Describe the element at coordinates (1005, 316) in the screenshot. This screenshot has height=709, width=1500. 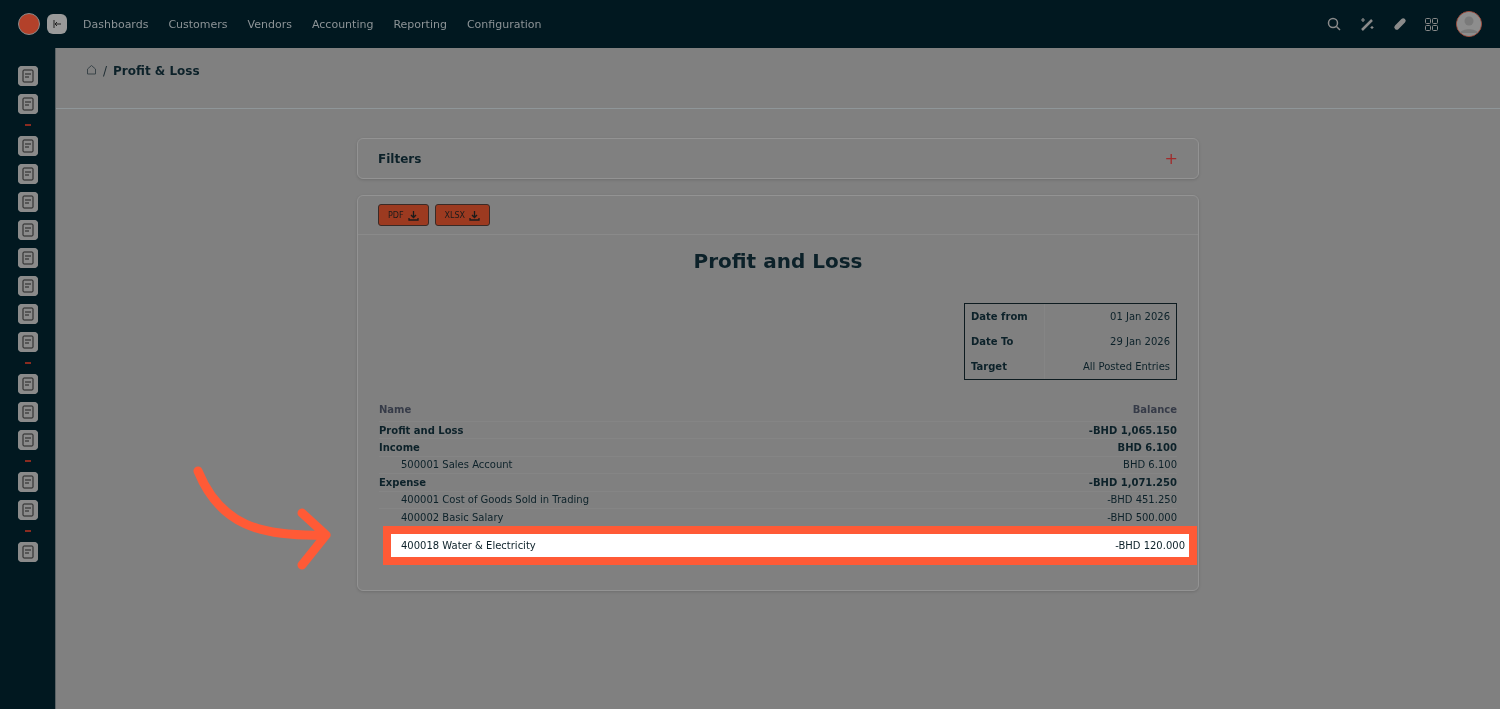
I see `info-label: Date from` at that location.